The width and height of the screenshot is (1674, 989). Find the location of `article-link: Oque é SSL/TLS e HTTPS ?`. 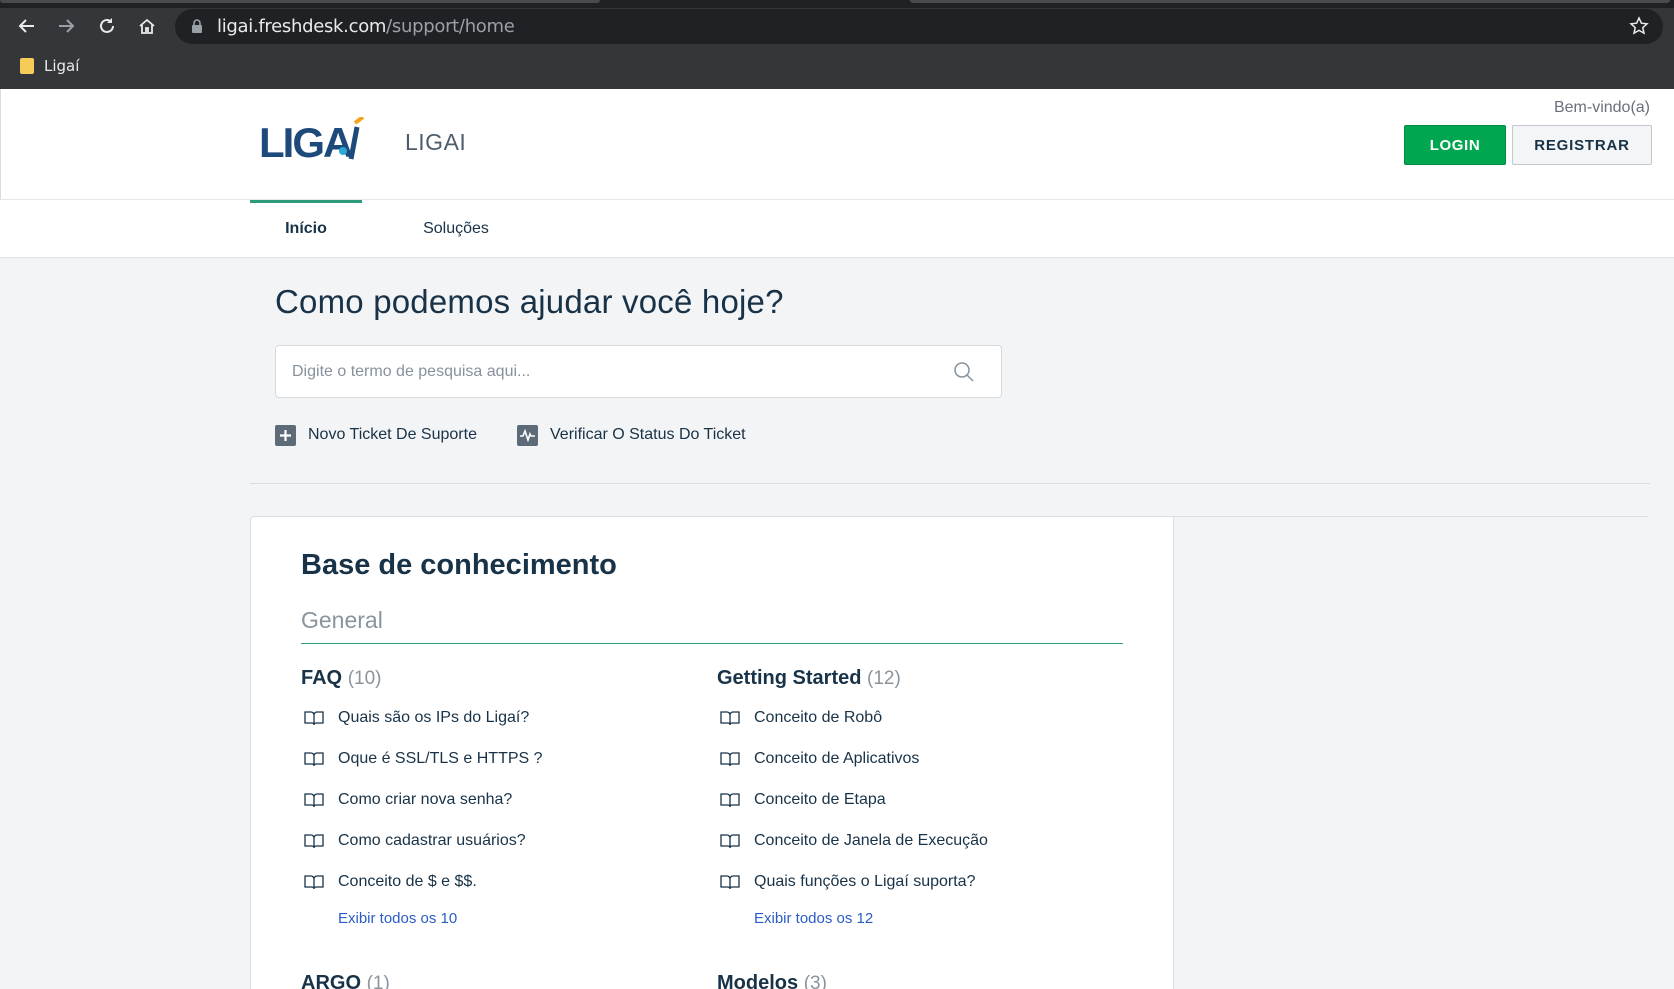

article-link: Oque é SSL/TLS e HTTPS ? is located at coordinates (501, 758).